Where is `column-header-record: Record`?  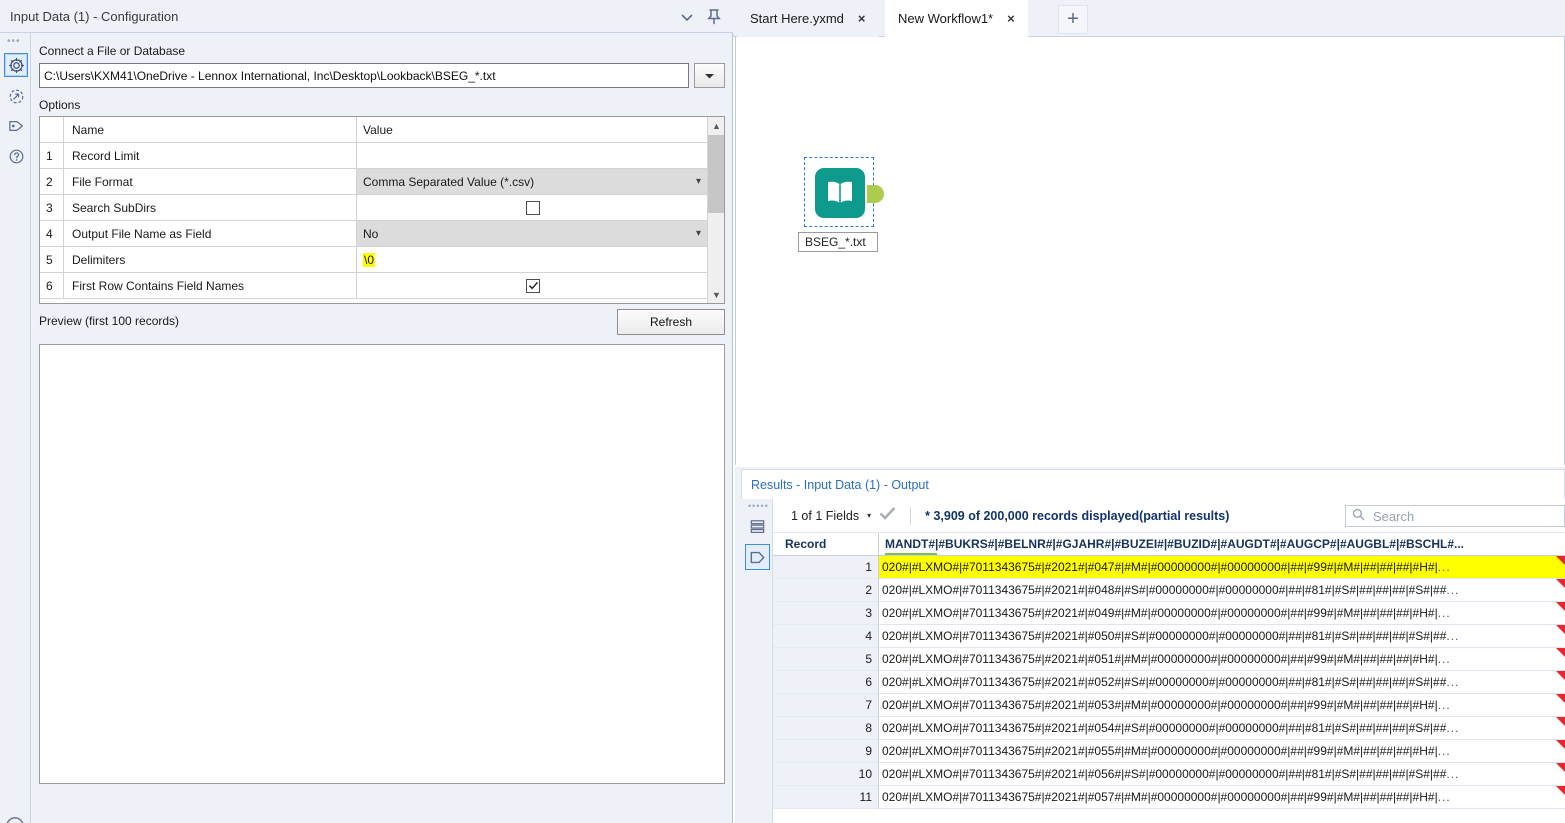 column-header-record: Record is located at coordinates (826, 544).